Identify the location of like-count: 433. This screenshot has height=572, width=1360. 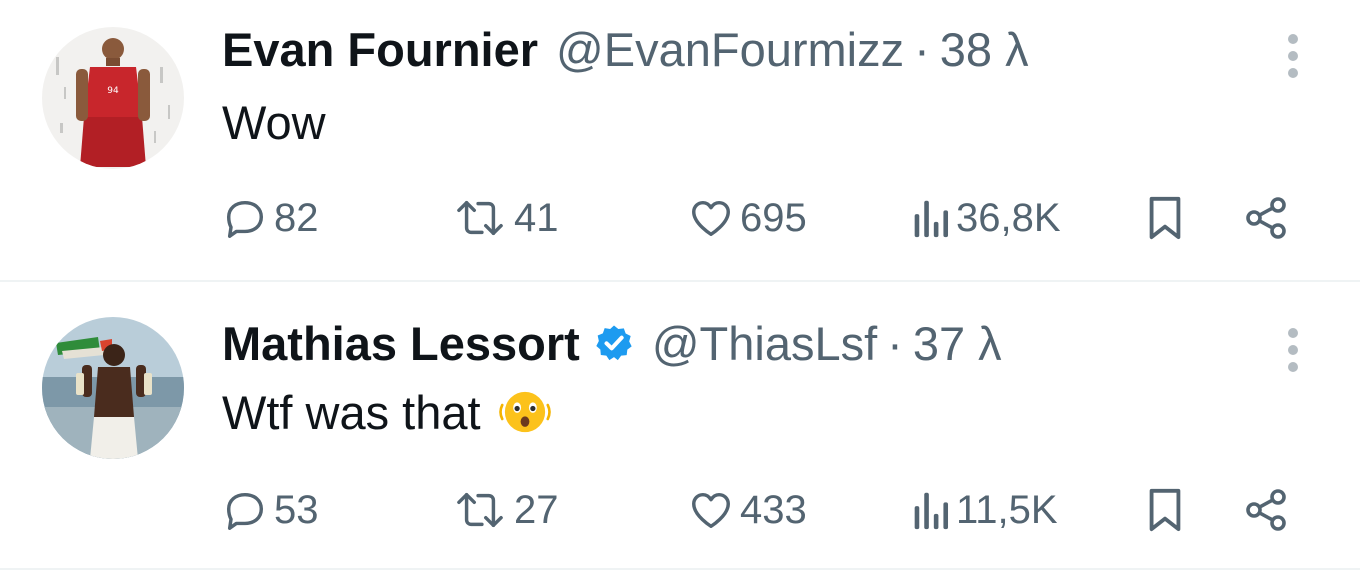
(773, 509).